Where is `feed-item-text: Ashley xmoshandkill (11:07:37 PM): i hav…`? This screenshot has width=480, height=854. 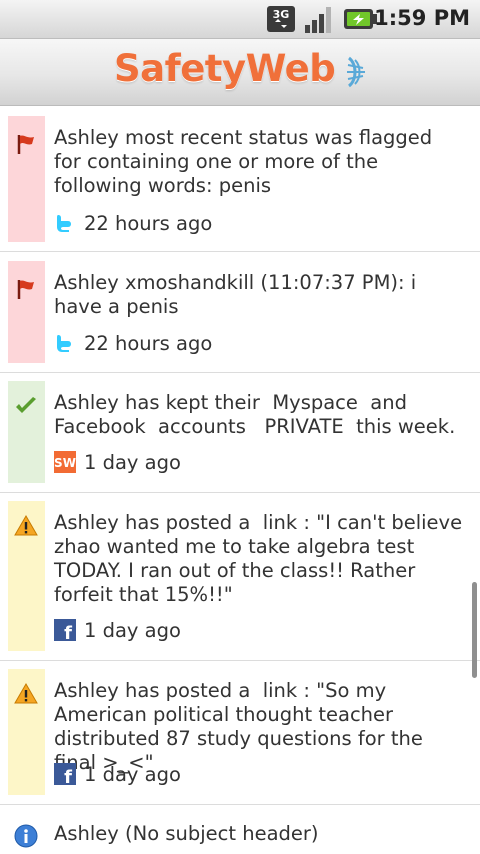 feed-item-text: Ashley xmoshandkill (11:07:37 PM): i hav… is located at coordinates (238, 294).